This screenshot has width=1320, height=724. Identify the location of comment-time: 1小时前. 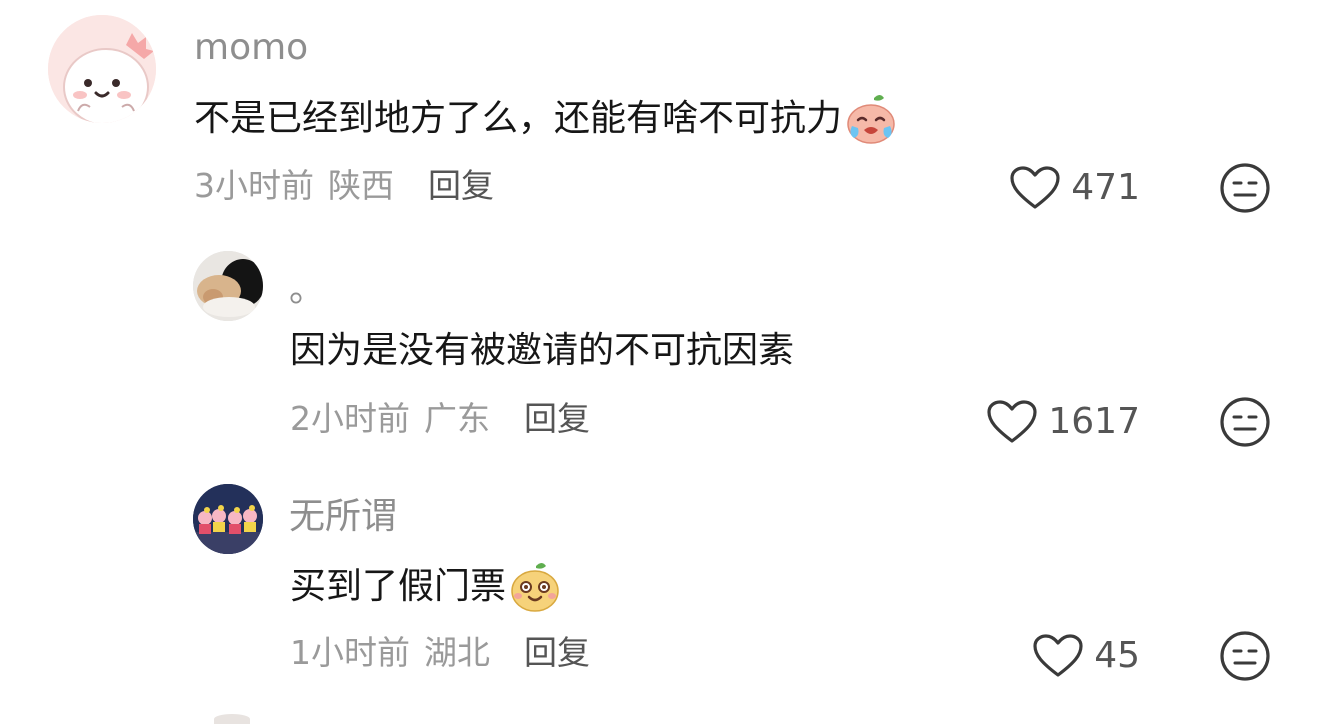
(350, 652).